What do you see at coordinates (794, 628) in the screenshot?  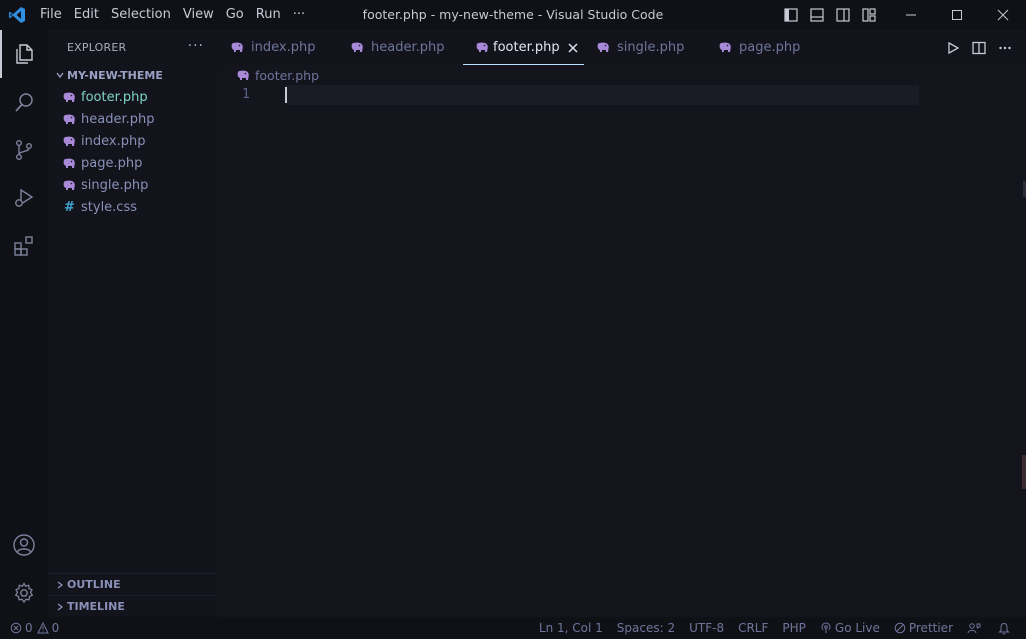 I see `language-mode: PHP` at bounding box center [794, 628].